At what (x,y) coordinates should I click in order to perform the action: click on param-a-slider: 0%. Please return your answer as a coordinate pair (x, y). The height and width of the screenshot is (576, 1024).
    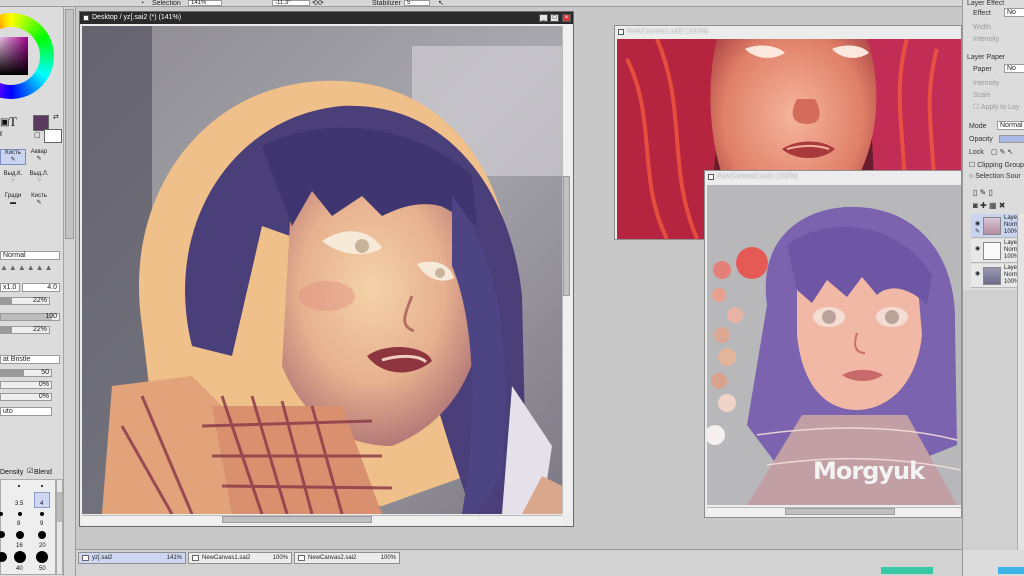
    Looking at the image, I should click on (26, 385).